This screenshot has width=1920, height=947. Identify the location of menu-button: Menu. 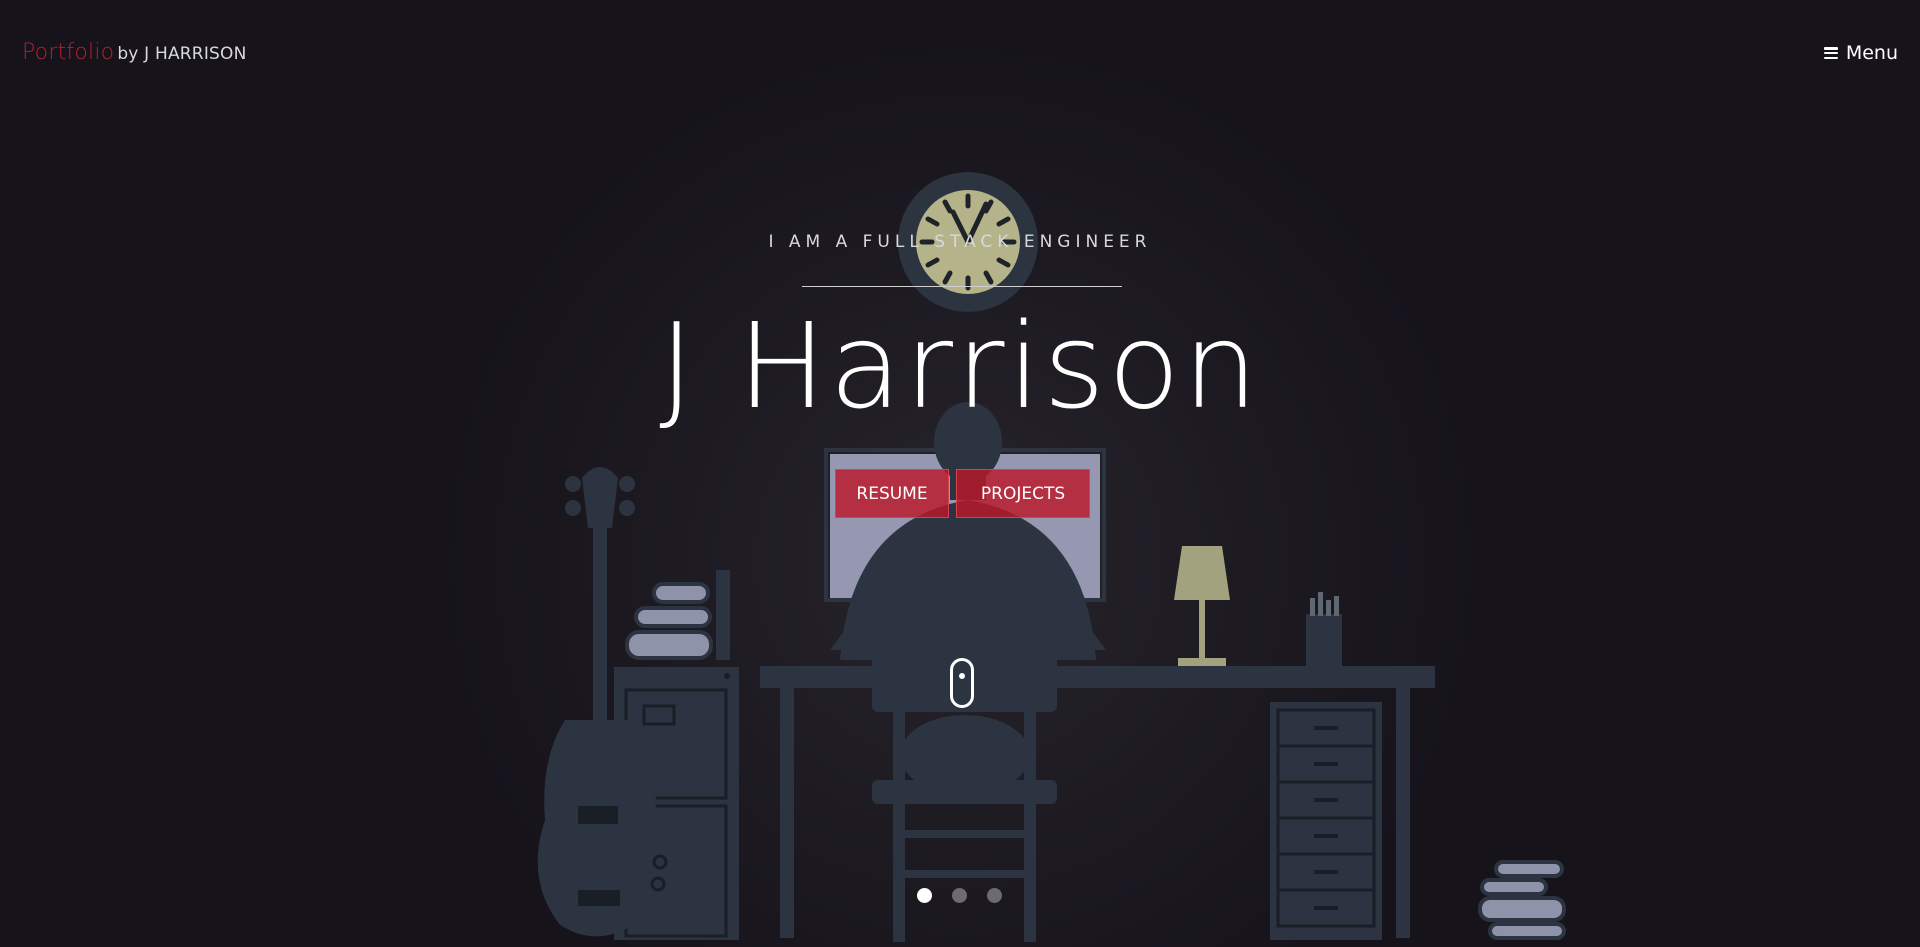
(1860, 53).